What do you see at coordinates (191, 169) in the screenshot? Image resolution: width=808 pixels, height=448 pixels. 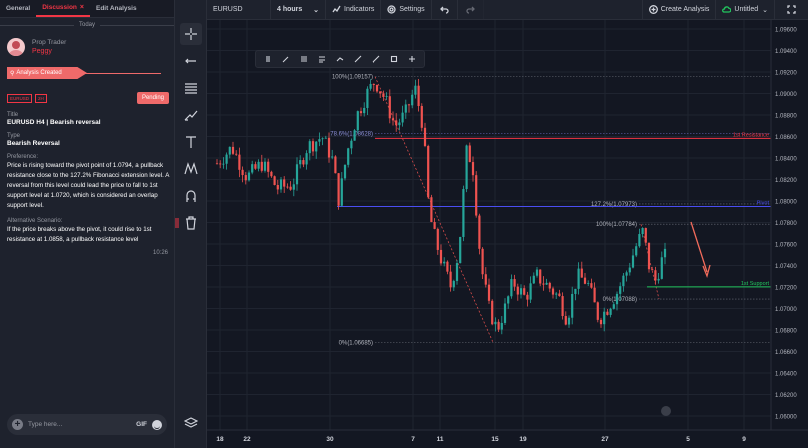 I see `pattern-tool` at bounding box center [191, 169].